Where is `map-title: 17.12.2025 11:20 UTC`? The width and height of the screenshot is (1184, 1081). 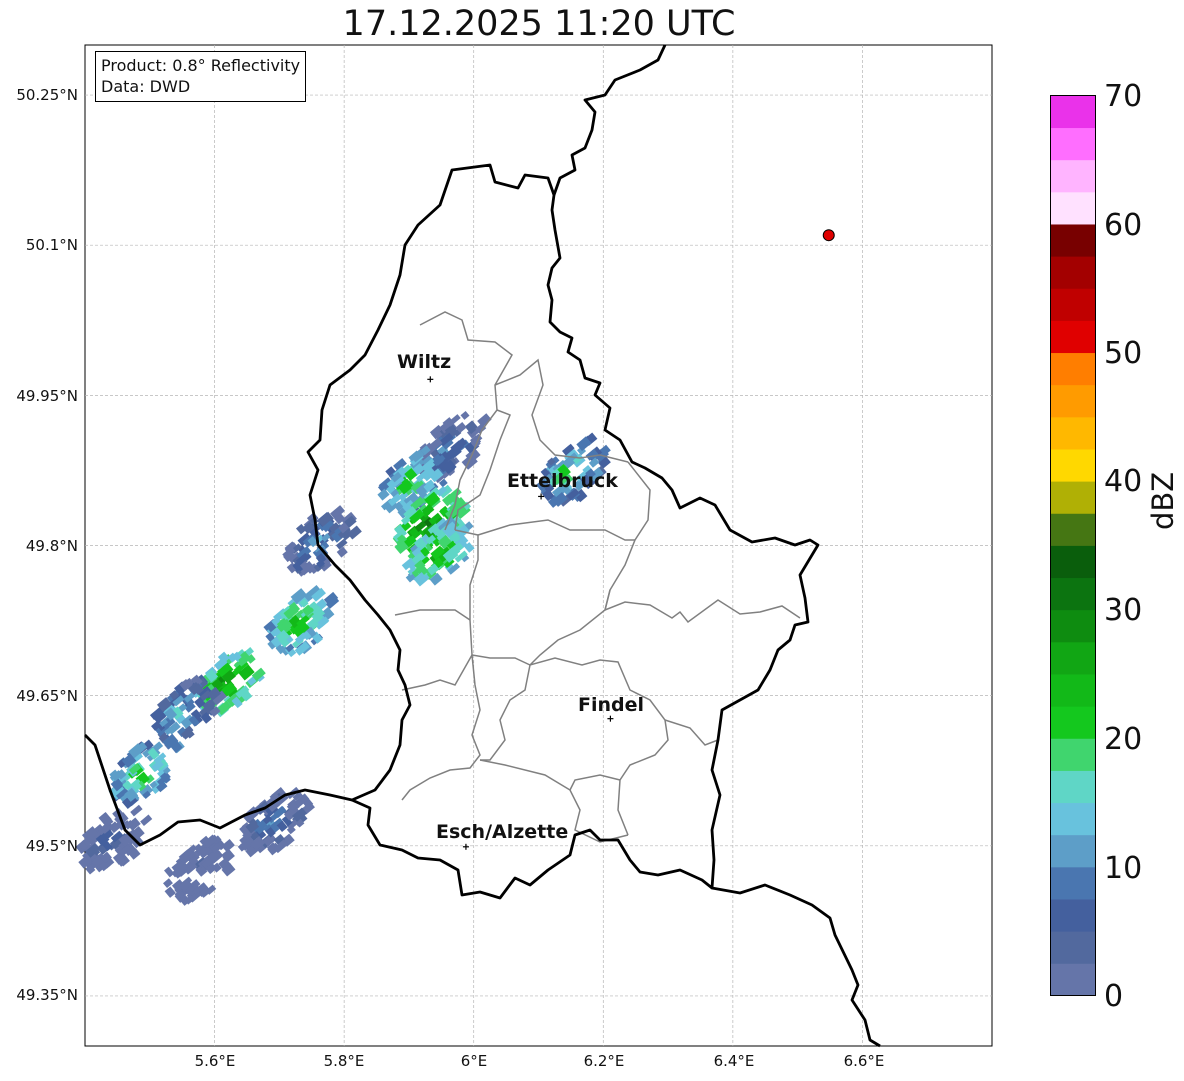 map-title: 17.12.2025 11:20 UTC is located at coordinates (539, 24).